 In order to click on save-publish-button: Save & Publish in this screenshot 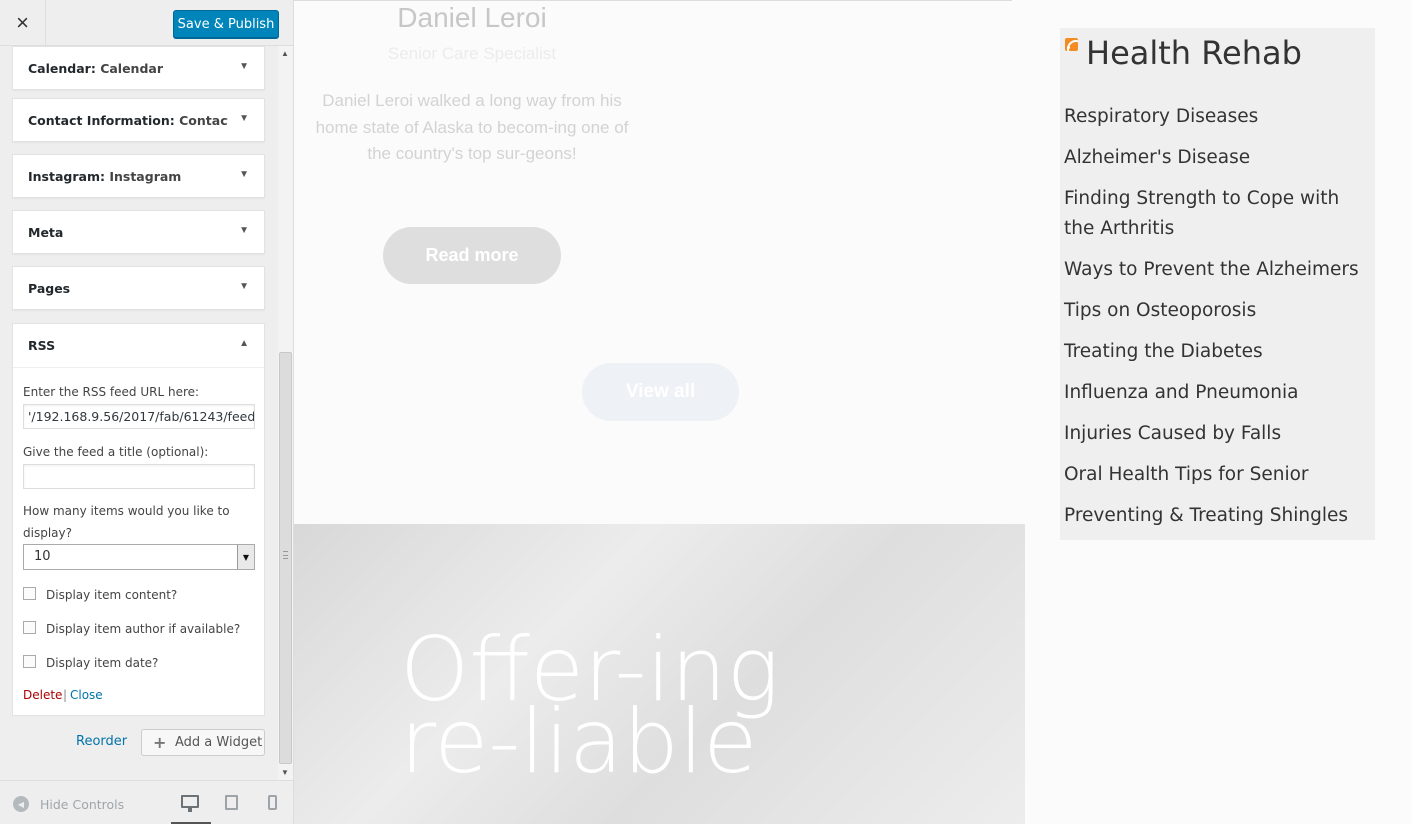, I will do `click(226, 24)`.